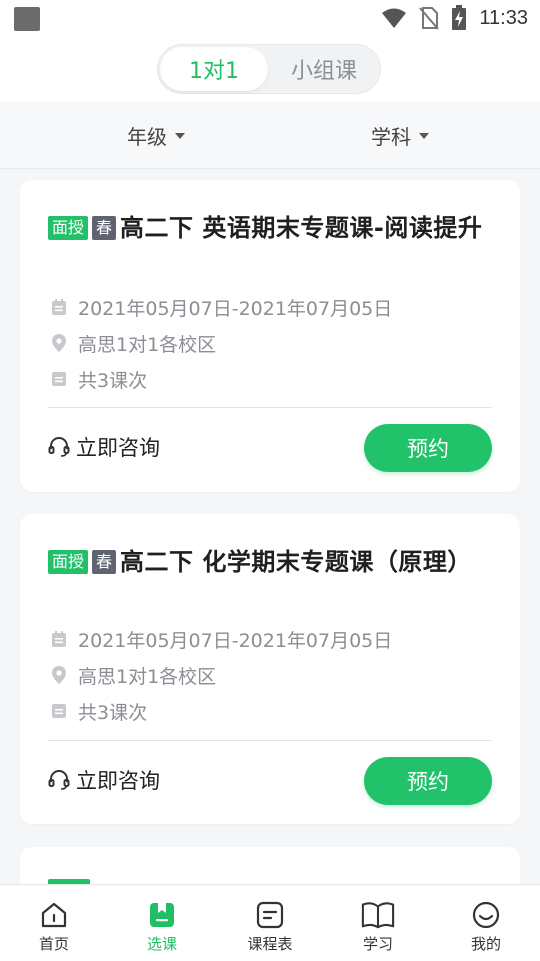 This screenshot has height=961, width=540. Describe the element at coordinates (270, 944) in the screenshot. I see `nav-label: 课程表` at that location.